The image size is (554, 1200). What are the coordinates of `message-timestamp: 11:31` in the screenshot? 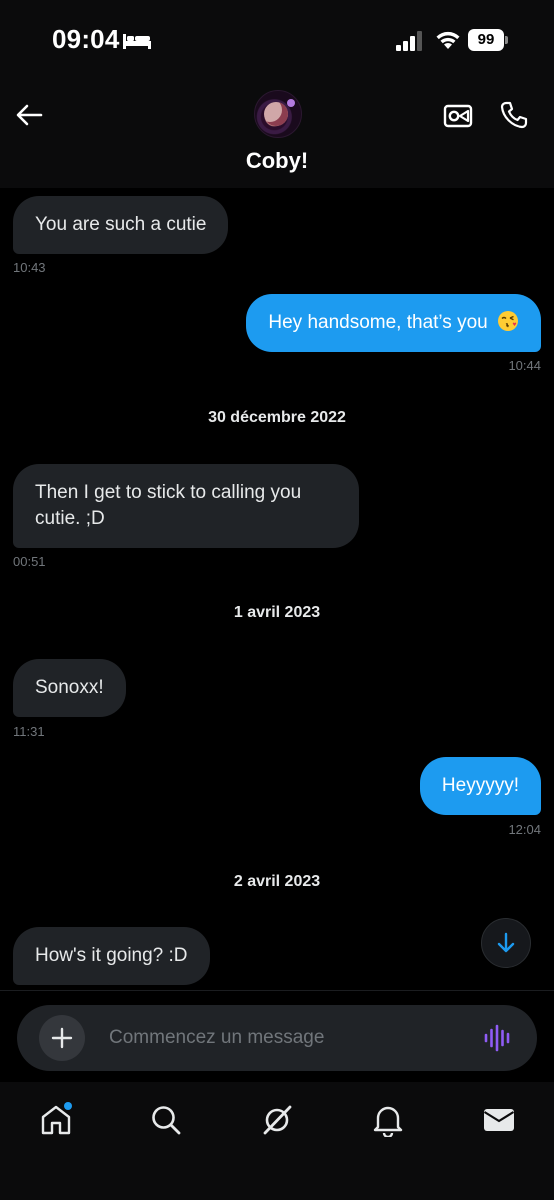 It's located at (29, 731).